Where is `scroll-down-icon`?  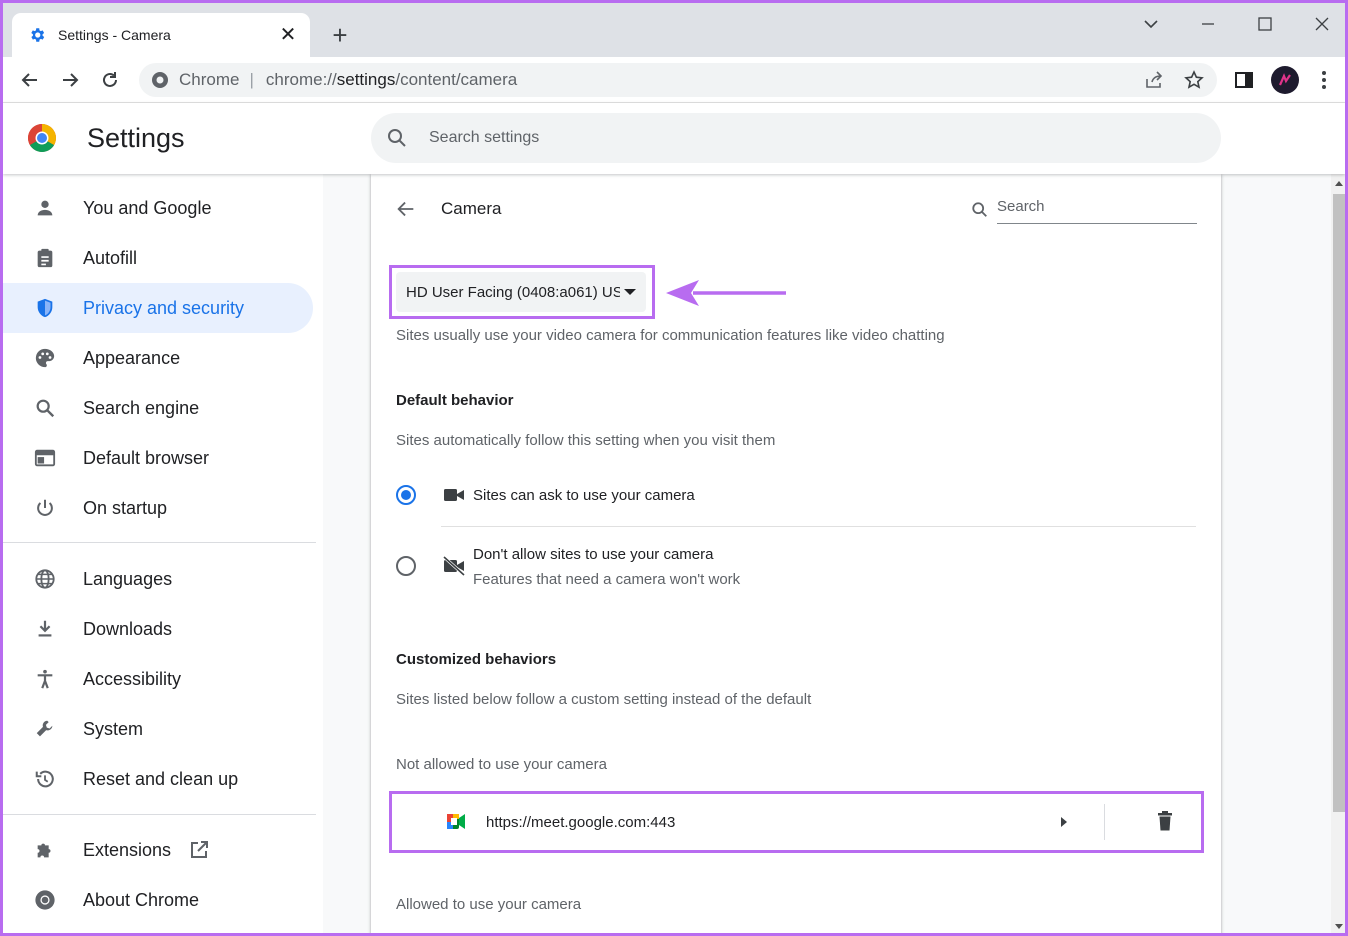 scroll-down-icon is located at coordinates (1339, 926).